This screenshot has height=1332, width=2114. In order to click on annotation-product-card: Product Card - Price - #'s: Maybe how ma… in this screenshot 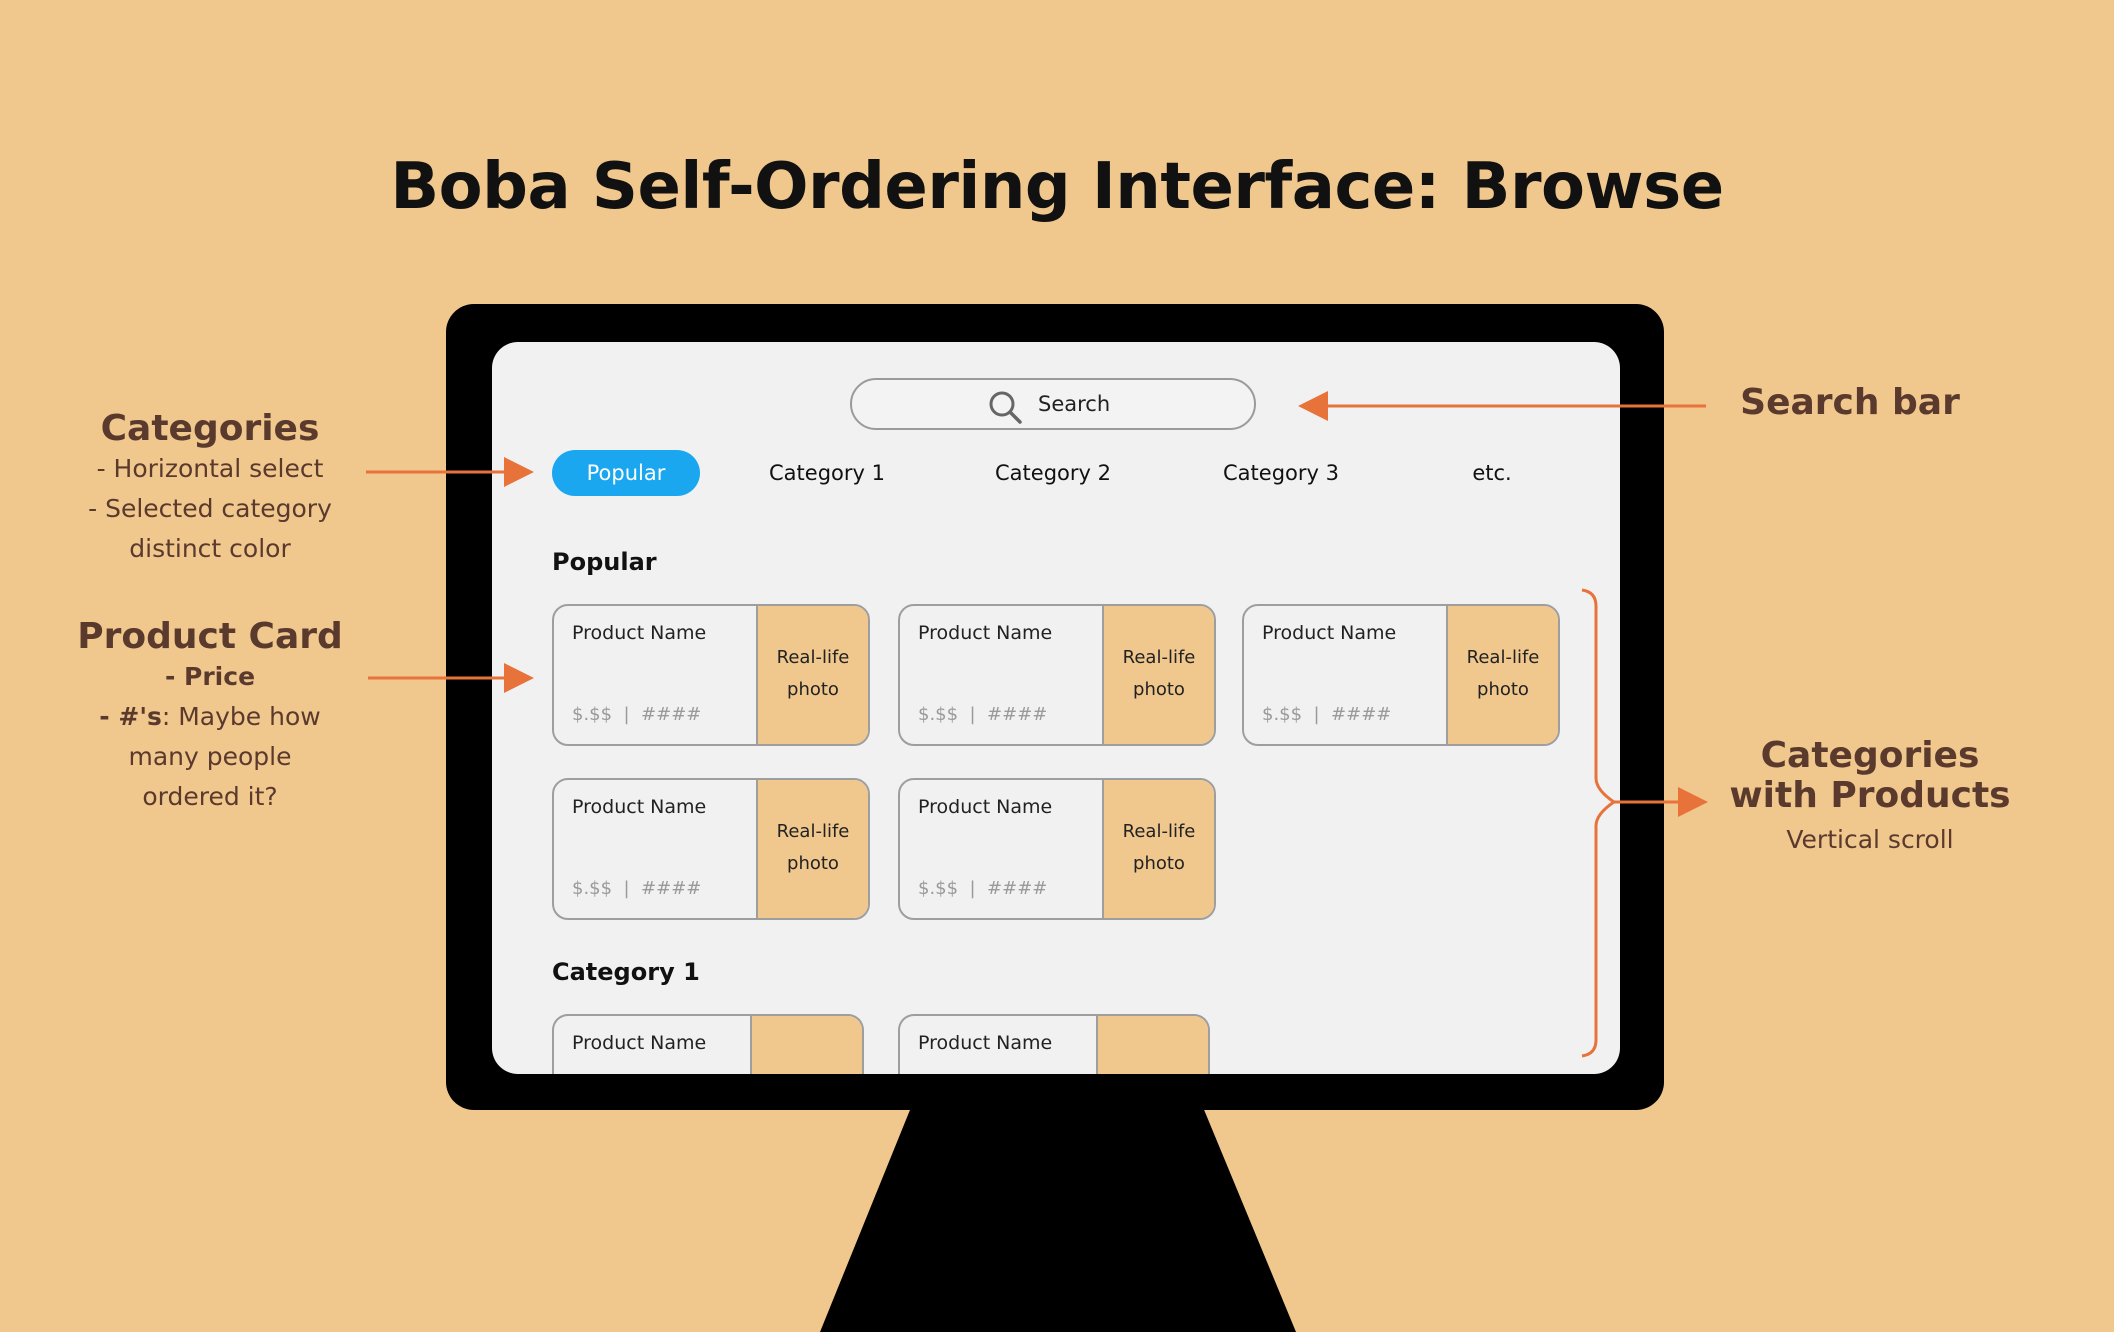, I will do `click(210, 713)`.